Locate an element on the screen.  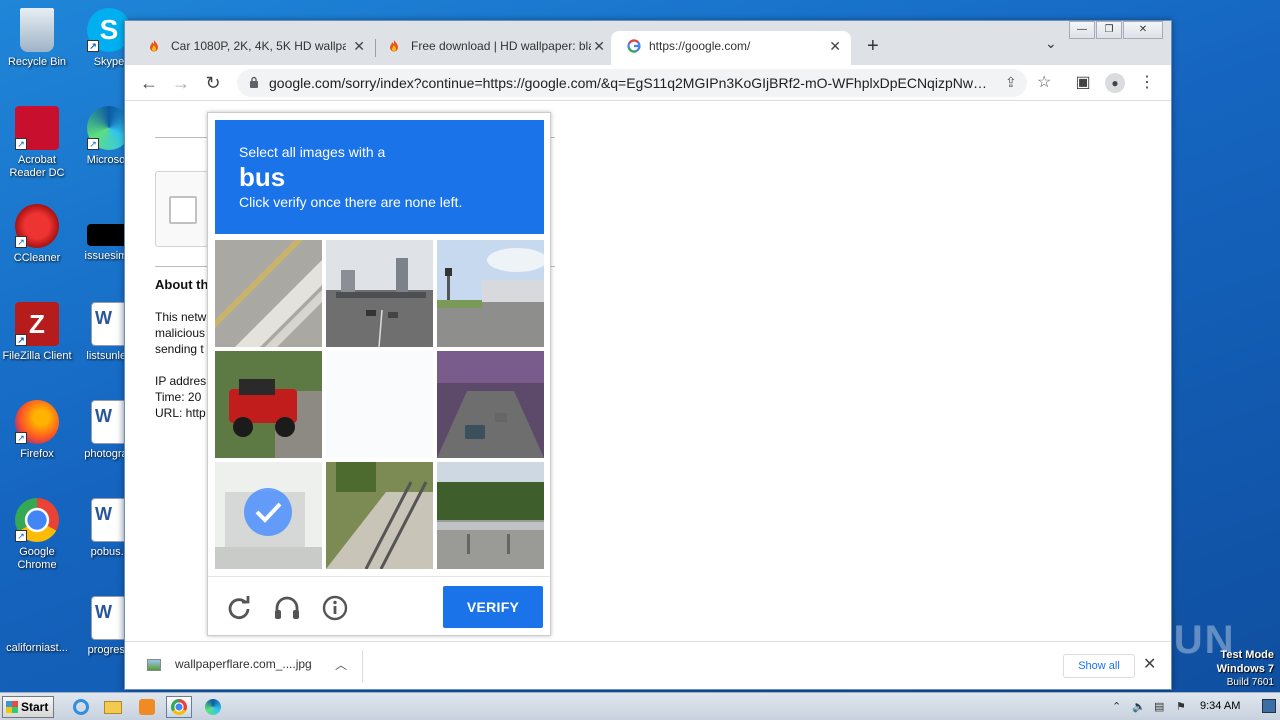
network-icon: ▤ is located at coordinates (1159, 706).